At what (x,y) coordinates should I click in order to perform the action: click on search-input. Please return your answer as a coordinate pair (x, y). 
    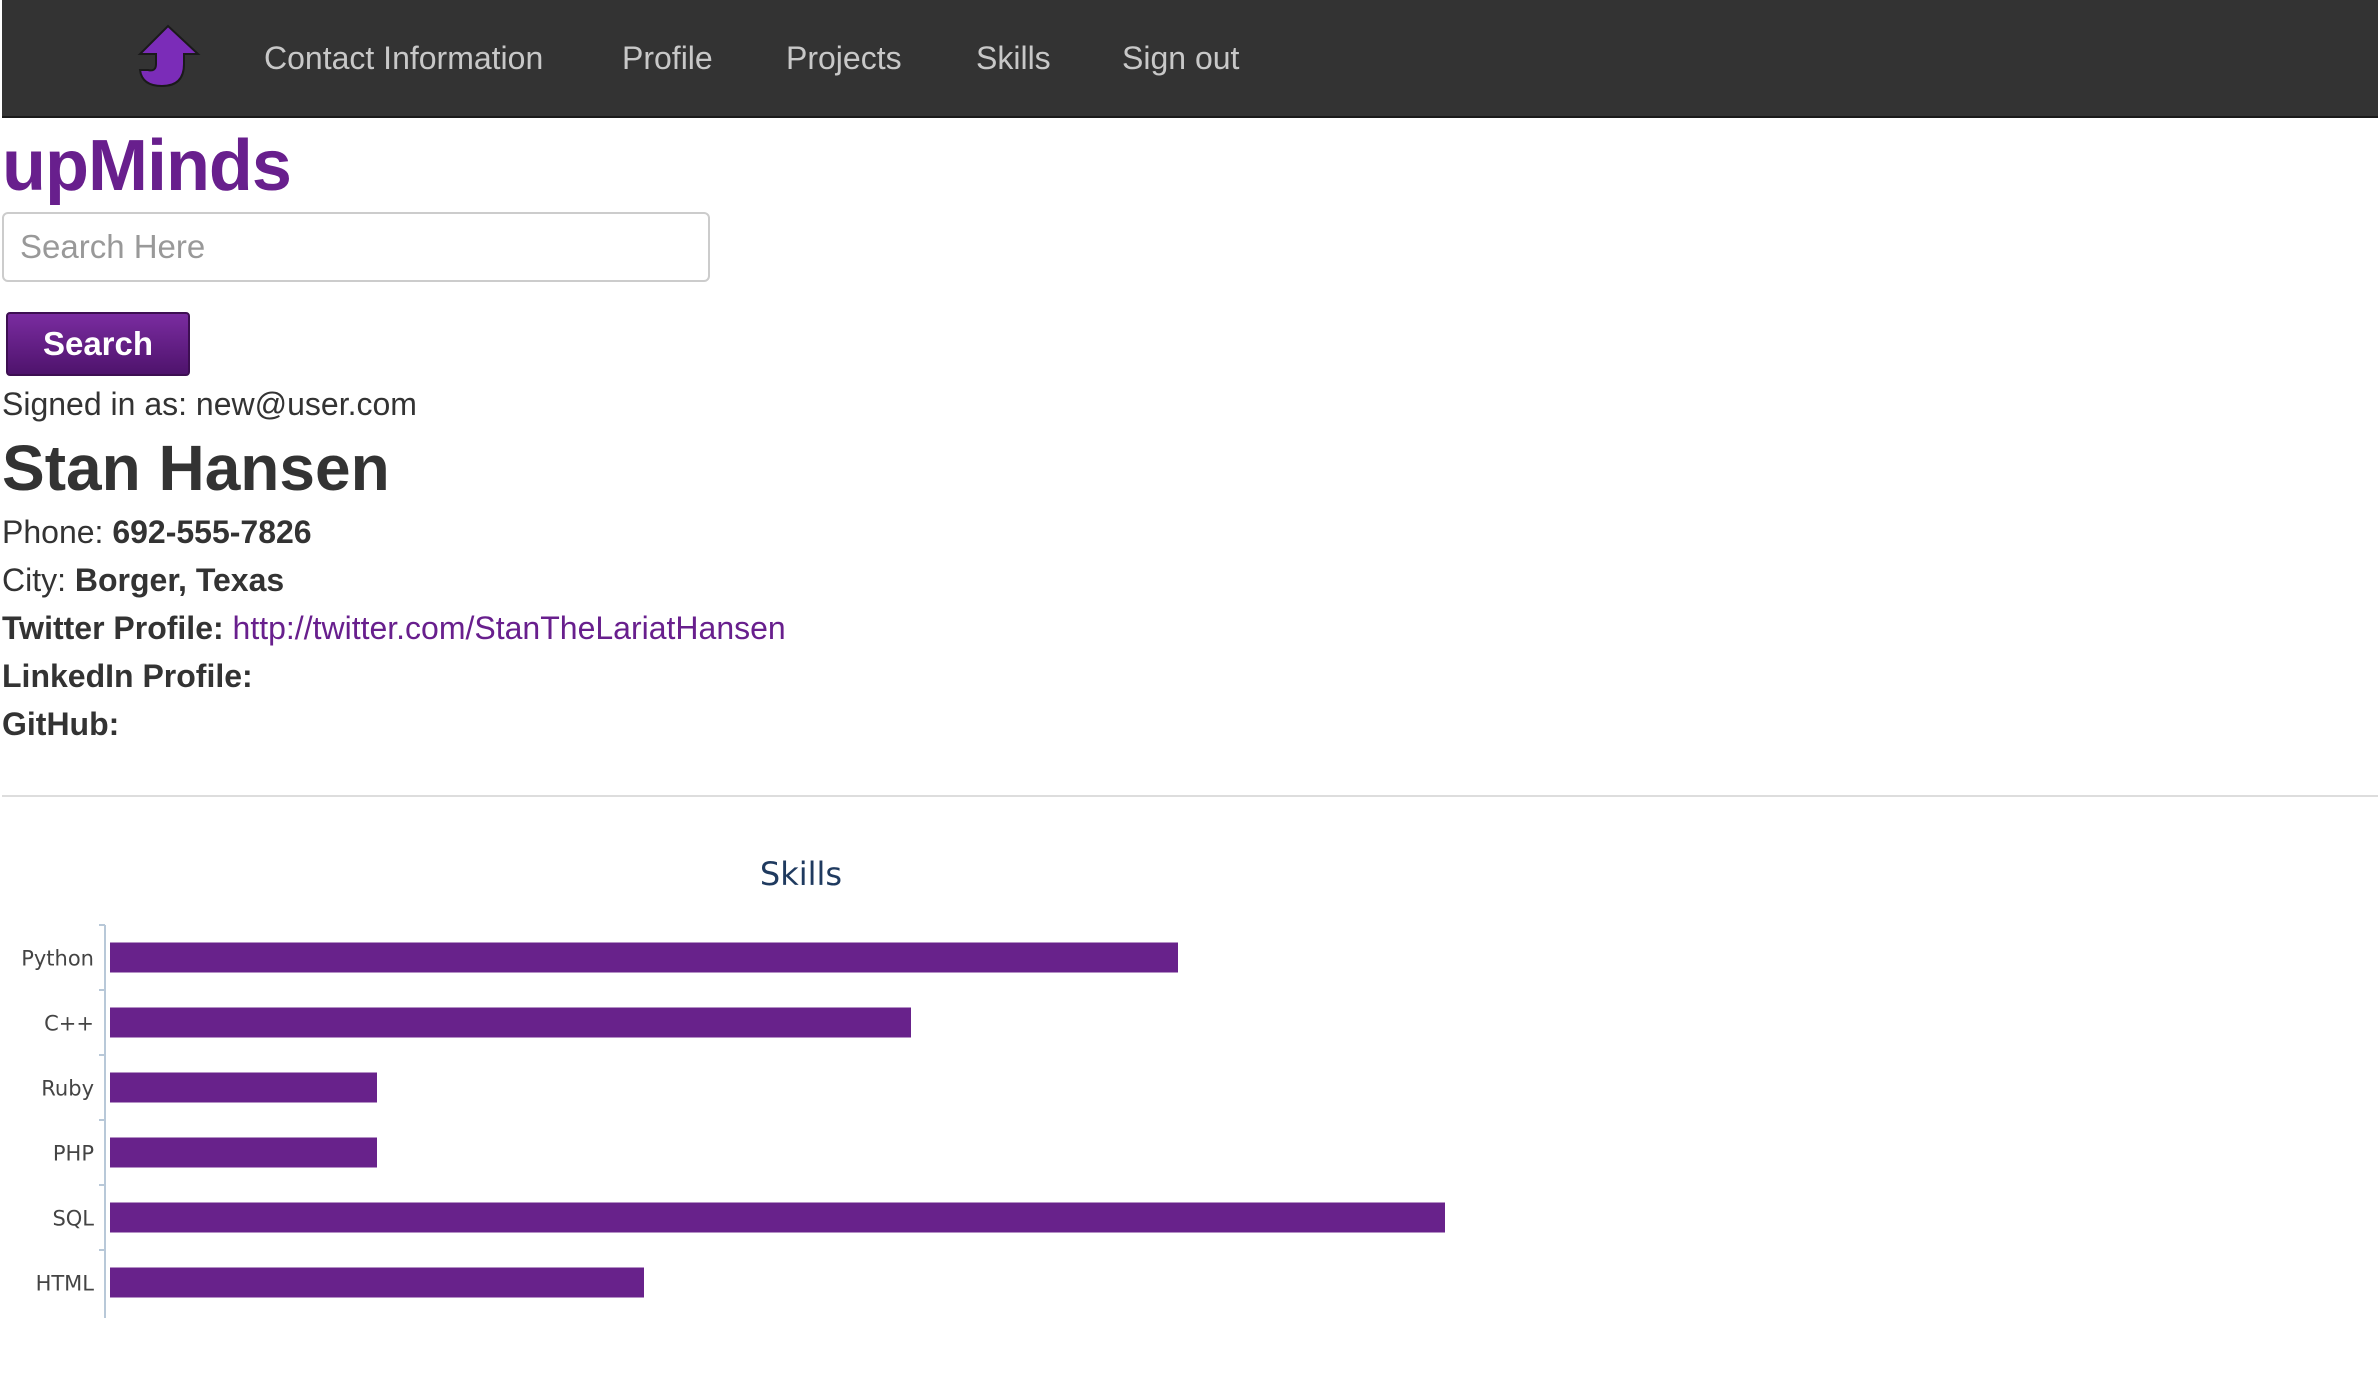
    Looking at the image, I should click on (356, 247).